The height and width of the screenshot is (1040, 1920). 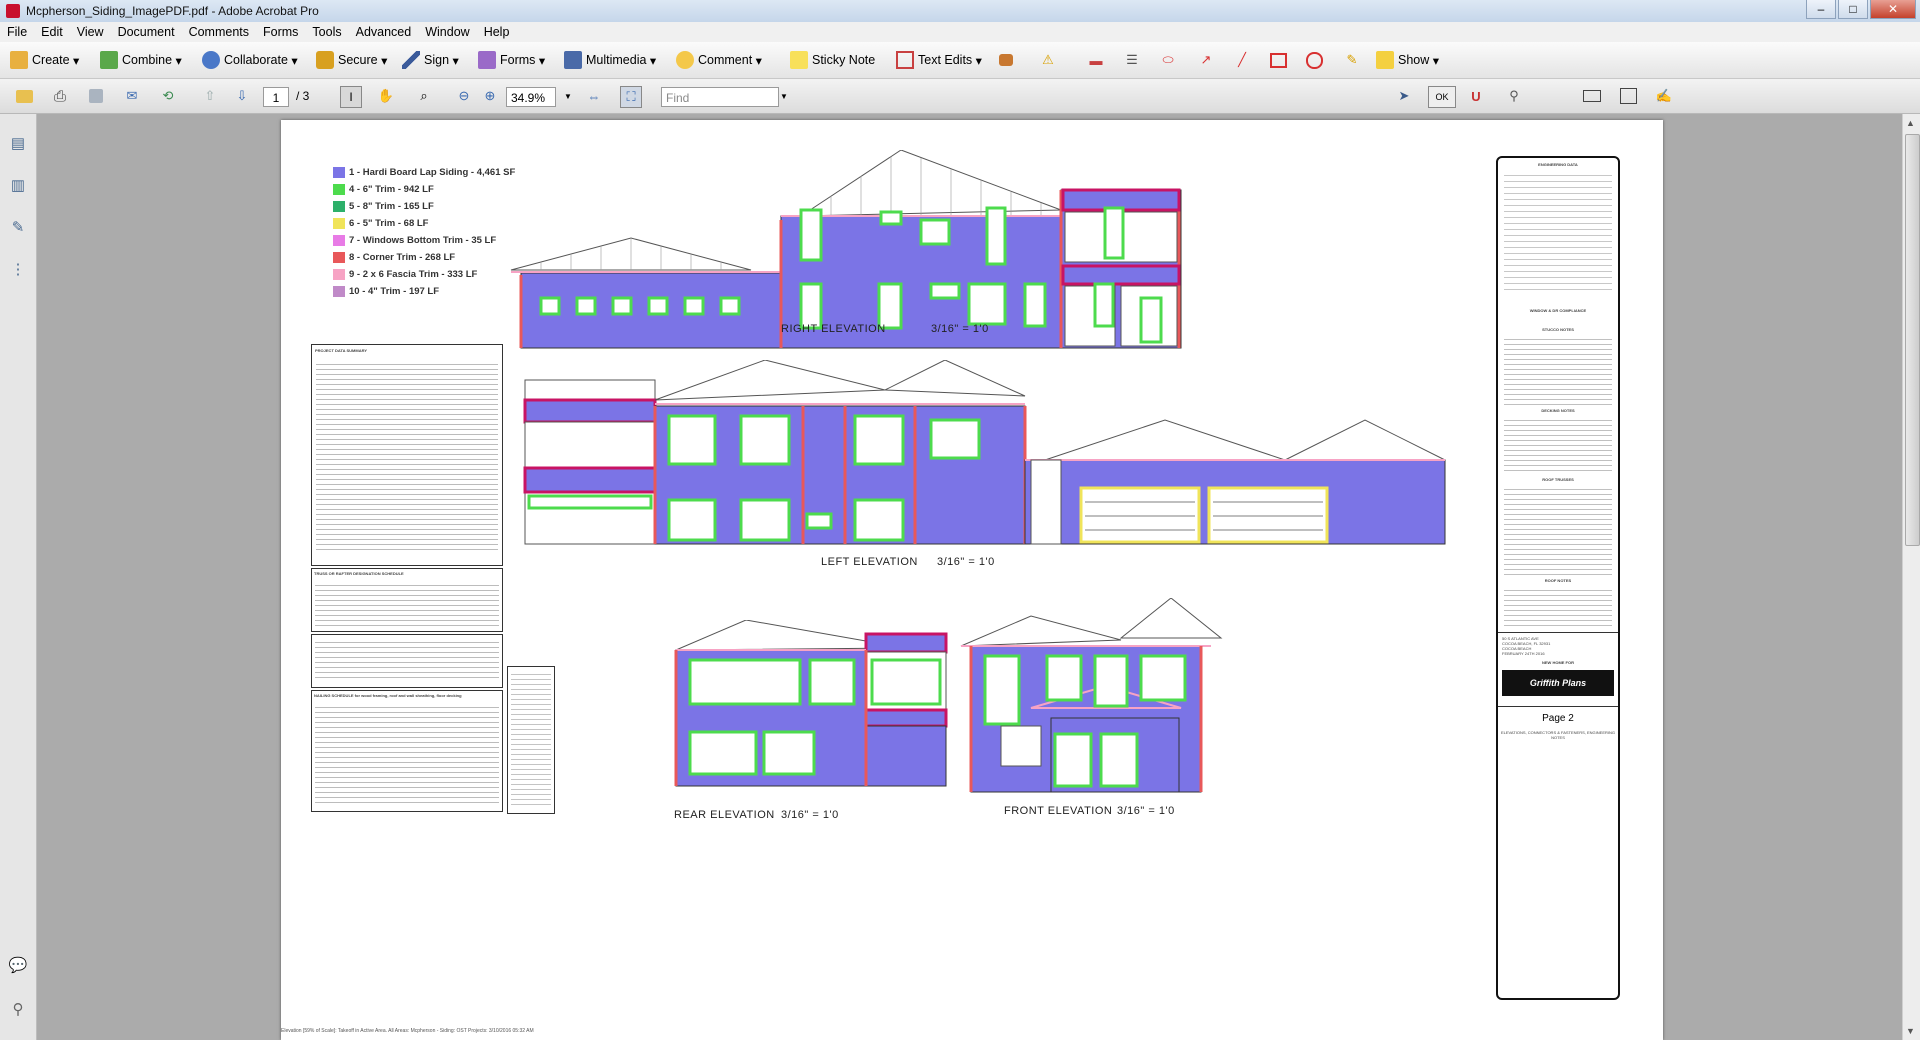 What do you see at coordinates (1314, 60) in the screenshot?
I see `oval-icon` at bounding box center [1314, 60].